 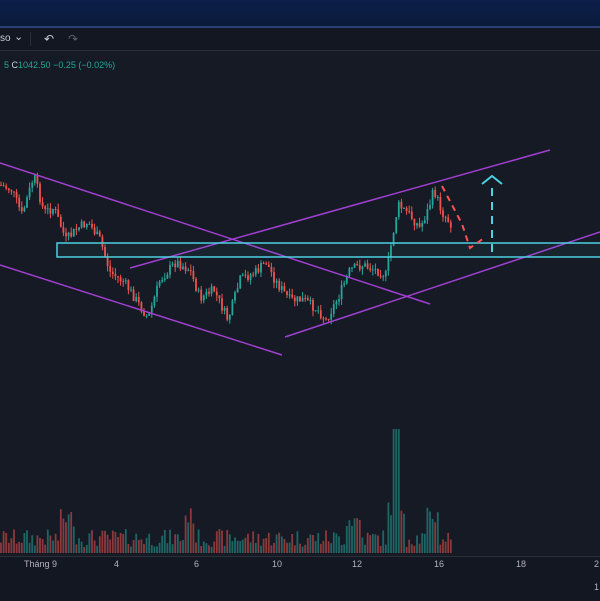 What do you see at coordinates (357, 564) in the screenshot?
I see `axis-label-12: 12` at bounding box center [357, 564].